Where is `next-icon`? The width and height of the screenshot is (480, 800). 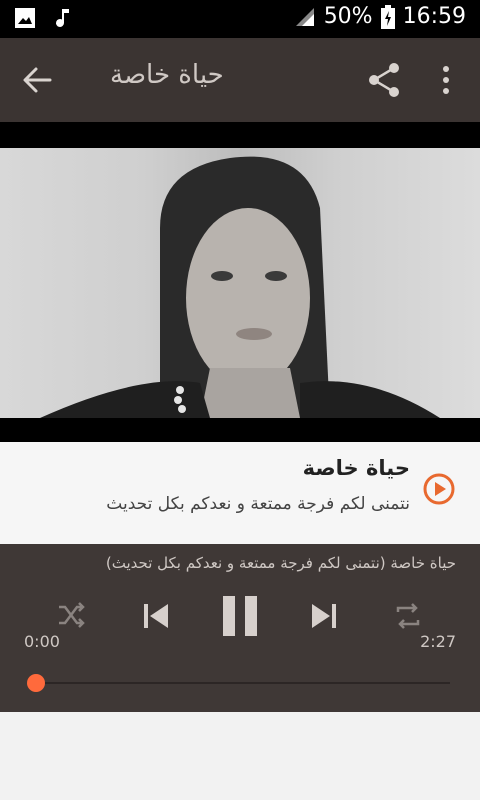 next-icon is located at coordinates (324, 616).